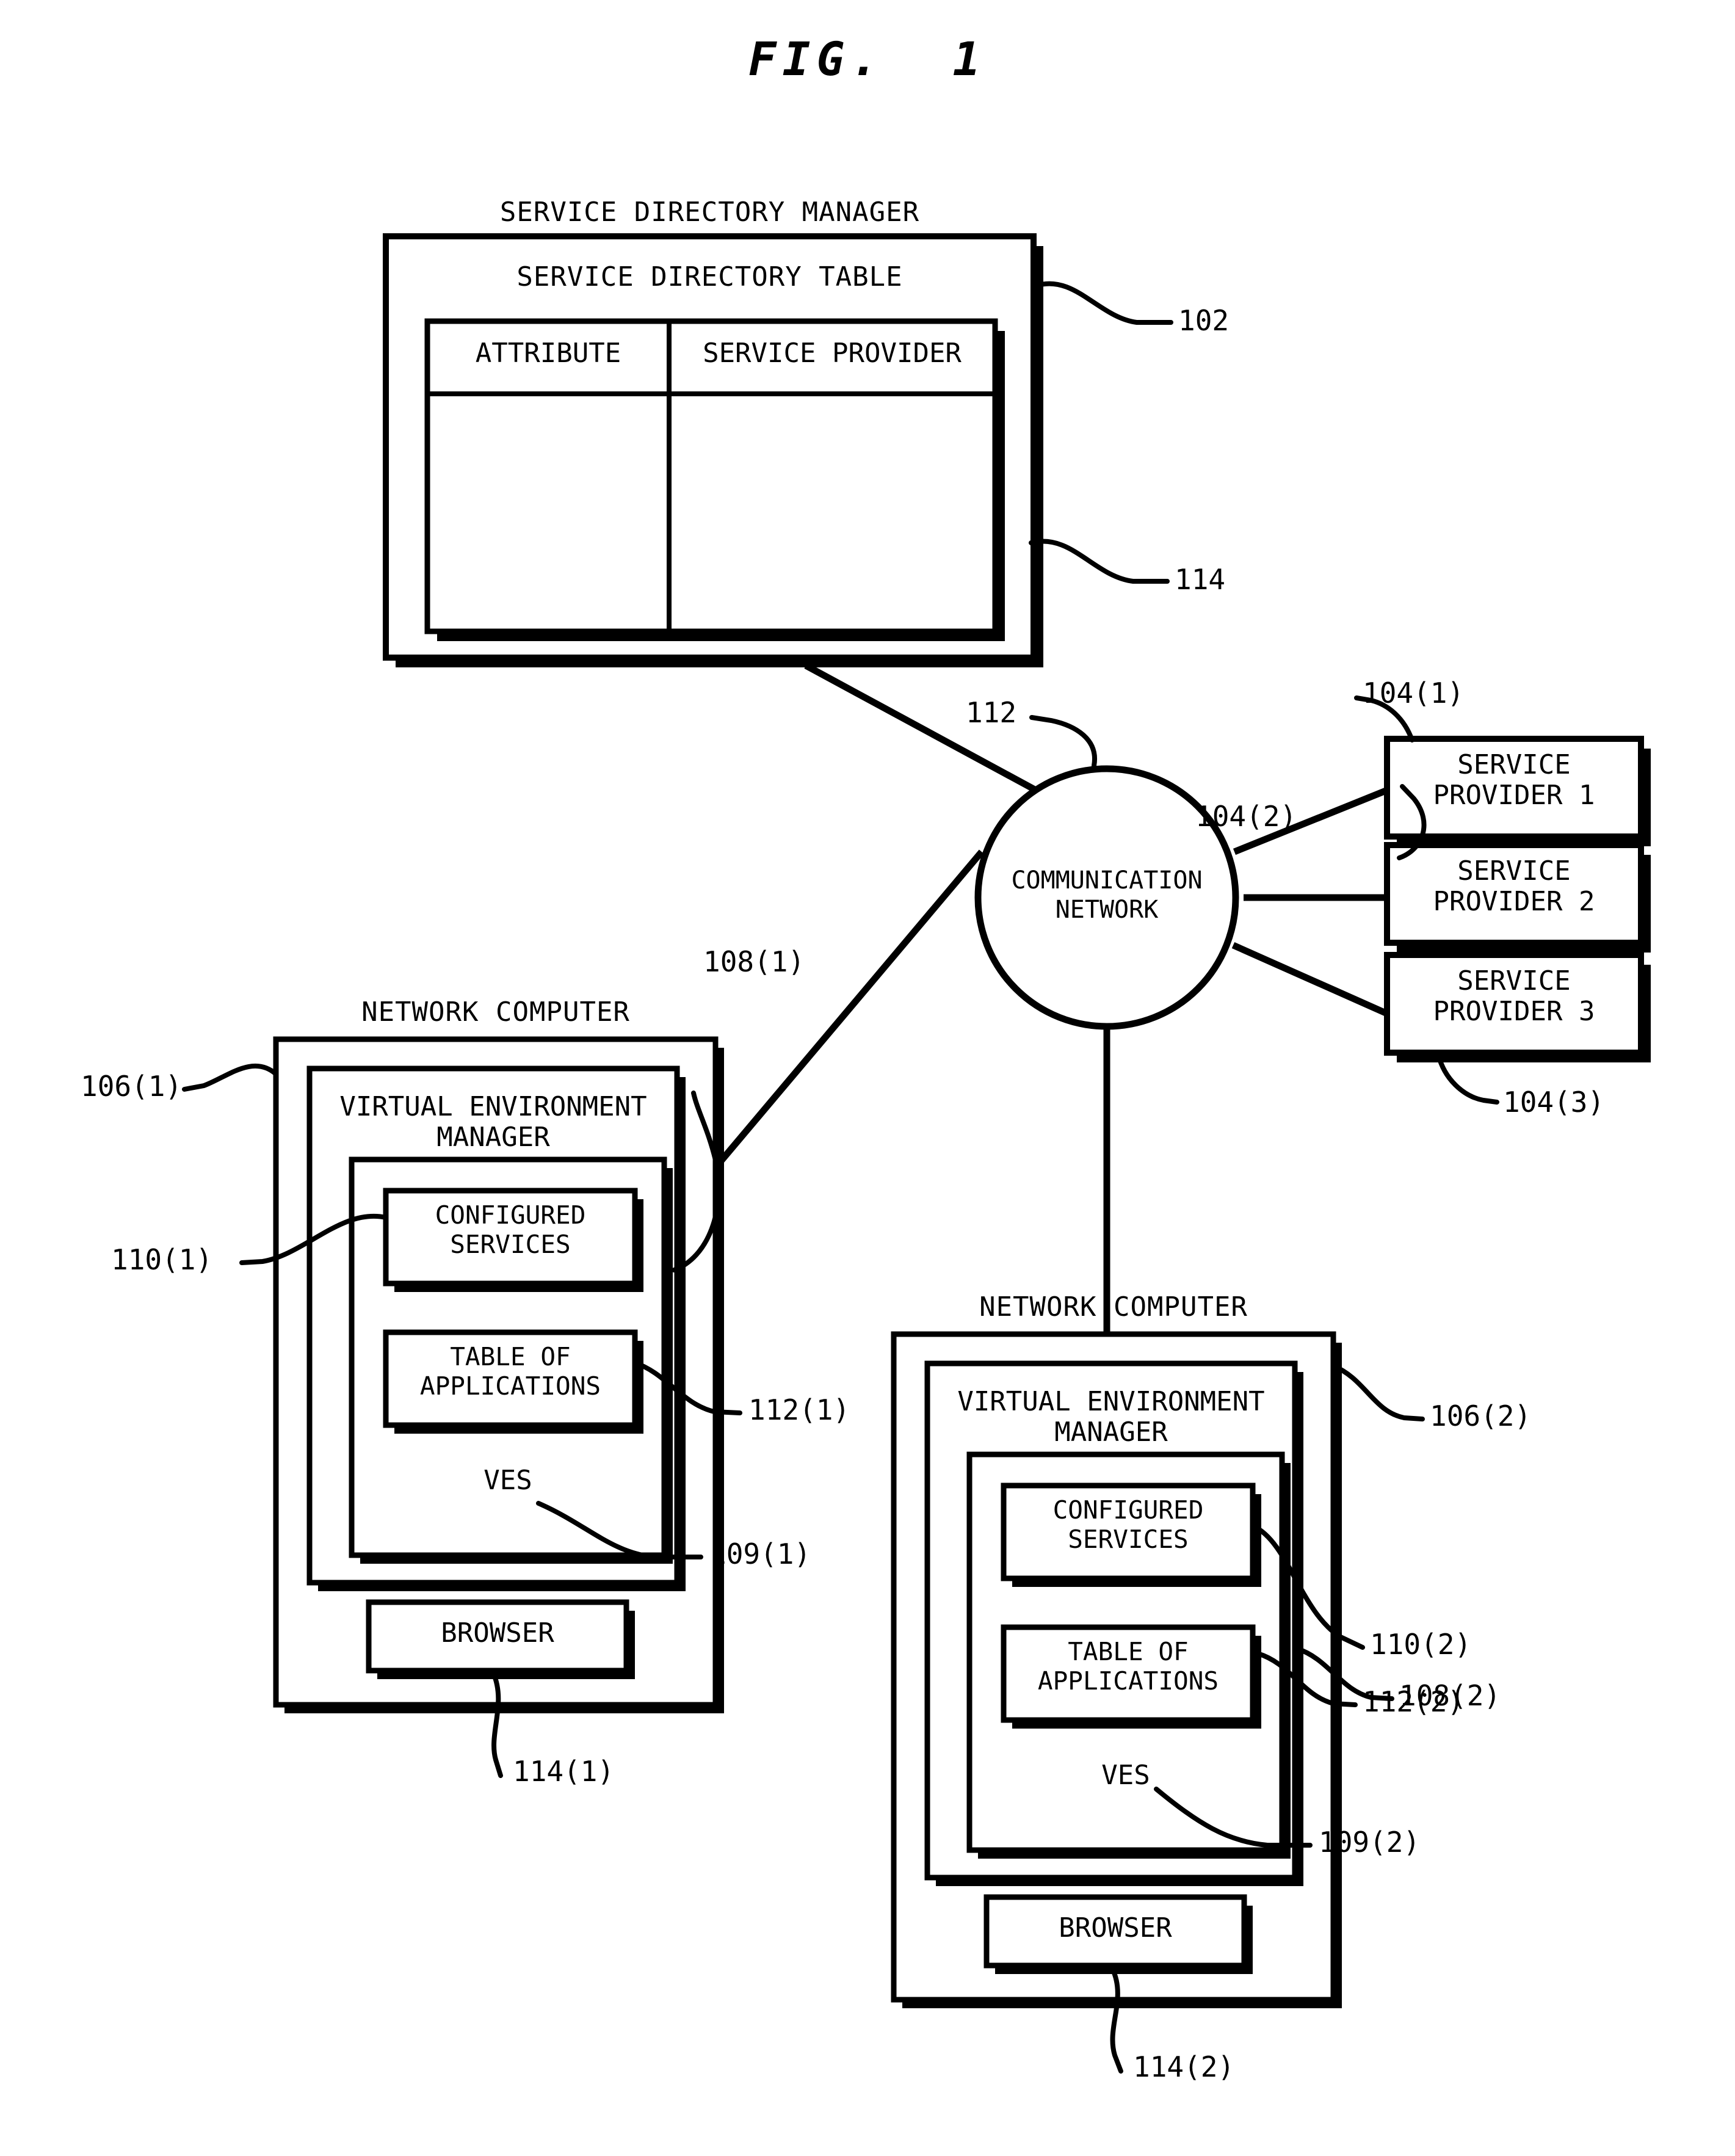  Describe the element at coordinates (564, 1771) in the screenshot. I see `ref-114-1: 114(1)` at that location.